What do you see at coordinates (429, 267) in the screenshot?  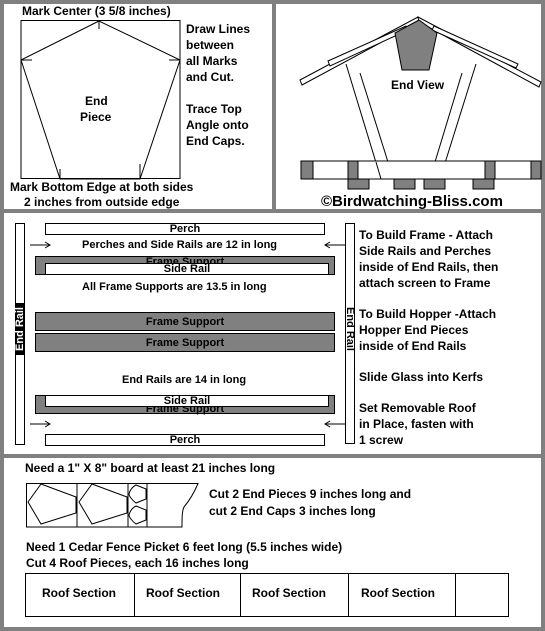 I see `instruction-line: inside of End Rails, then` at bounding box center [429, 267].